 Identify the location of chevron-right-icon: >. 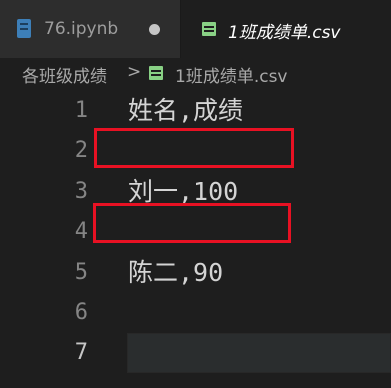
(134, 72).